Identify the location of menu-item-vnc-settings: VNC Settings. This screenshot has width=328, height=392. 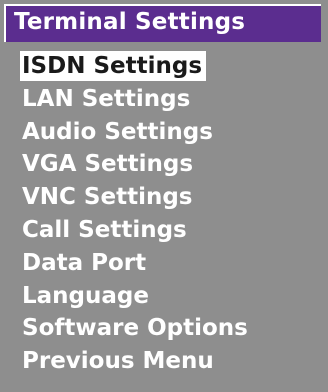
(170, 197).